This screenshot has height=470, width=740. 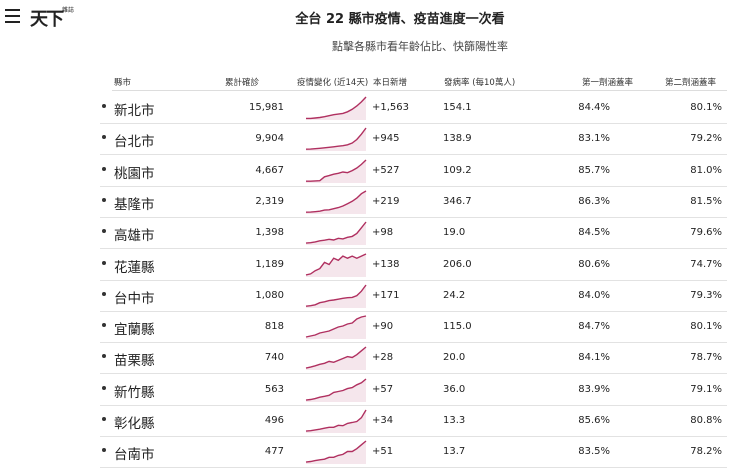 What do you see at coordinates (383, 452) in the screenshot?
I see `new-cases: +51` at bounding box center [383, 452].